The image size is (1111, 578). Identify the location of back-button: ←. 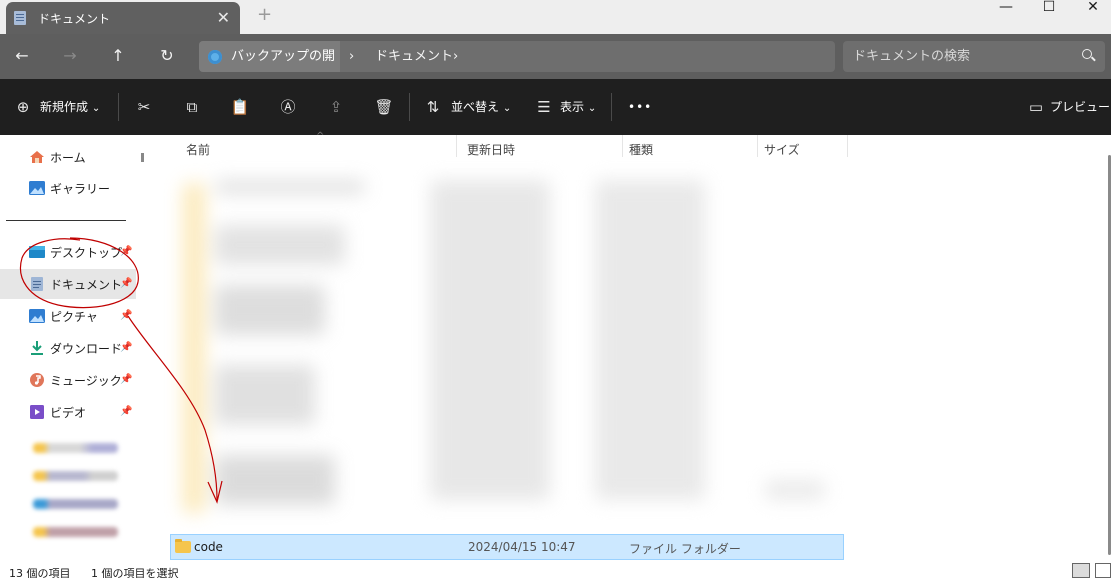
(22, 56).